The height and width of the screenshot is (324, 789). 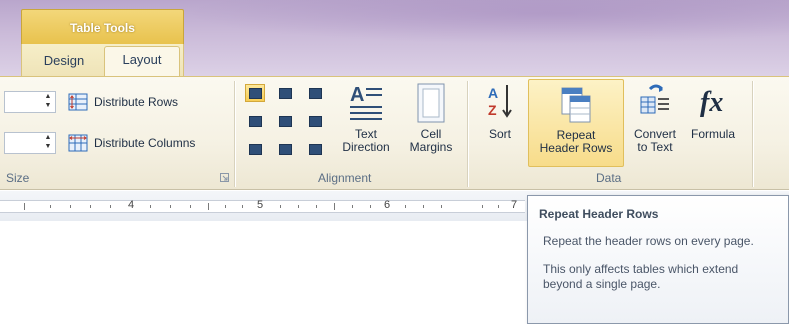 What do you see at coordinates (499, 134) in the screenshot?
I see `sort-label: Sort` at bounding box center [499, 134].